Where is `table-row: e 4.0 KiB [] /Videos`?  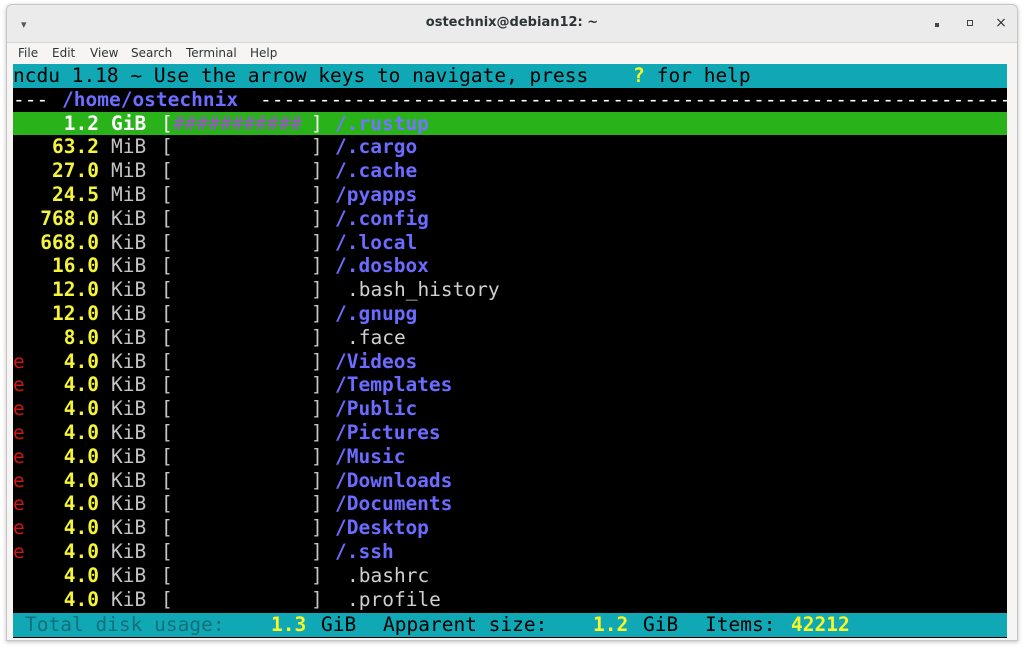
table-row: e 4.0 KiB [] /Videos is located at coordinates (510, 362).